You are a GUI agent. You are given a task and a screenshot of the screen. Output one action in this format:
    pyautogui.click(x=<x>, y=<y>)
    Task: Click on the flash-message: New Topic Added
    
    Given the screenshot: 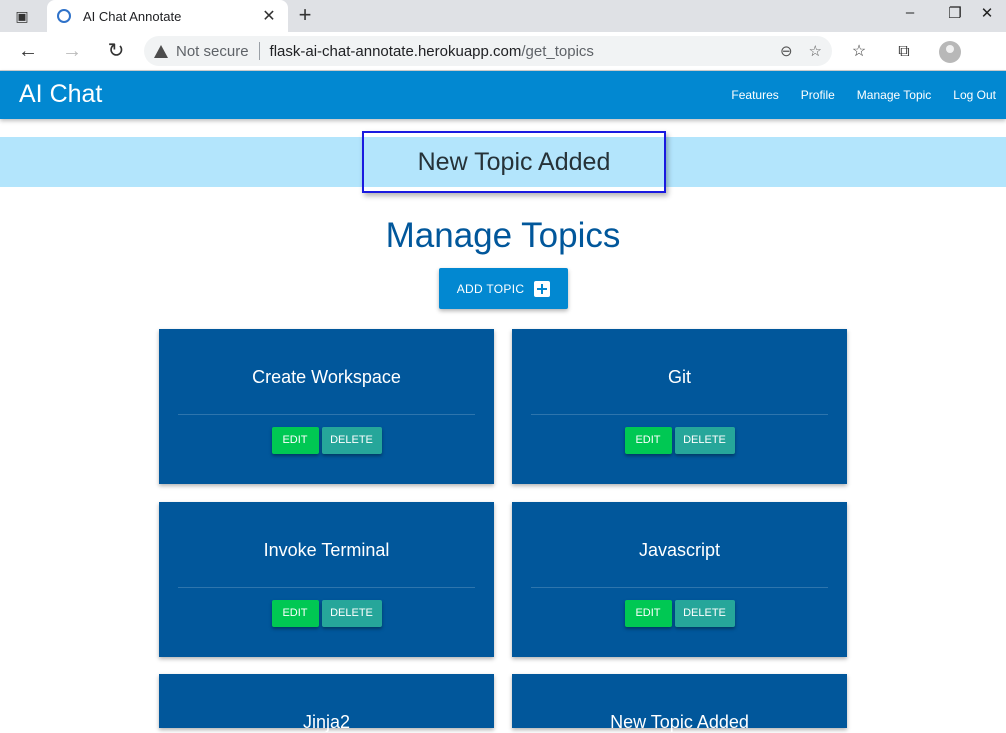 What is the action you would take?
    pyautogui.click(x=514, y=162)
    